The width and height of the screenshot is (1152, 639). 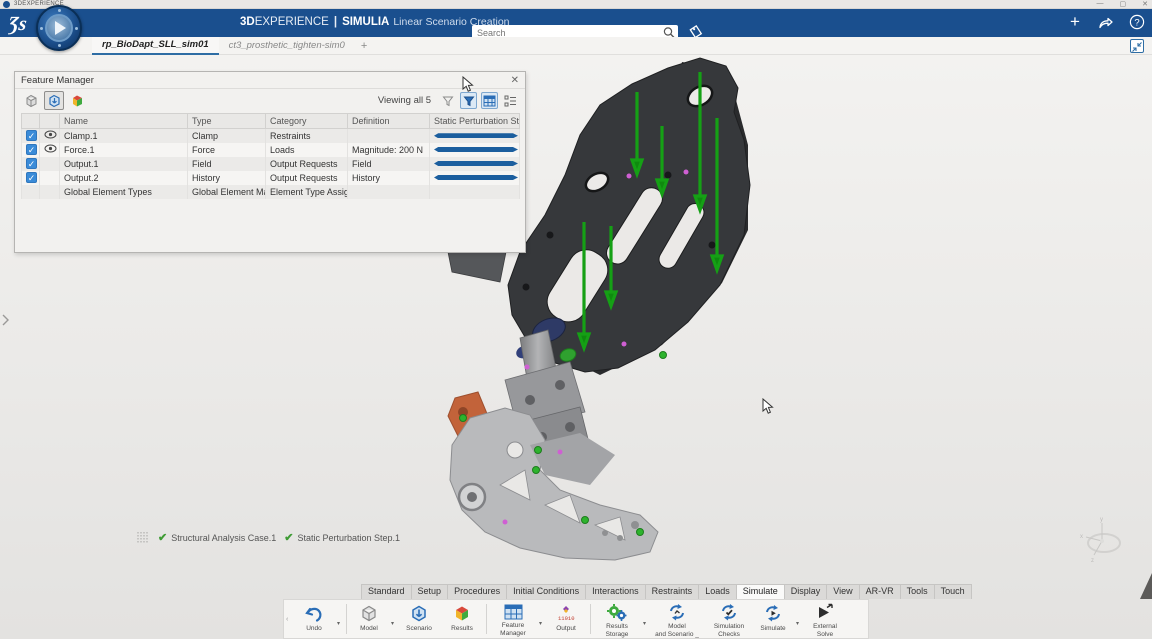 I want to click on ribbon-tab-setup: Setup, so click(x=429, y=591).